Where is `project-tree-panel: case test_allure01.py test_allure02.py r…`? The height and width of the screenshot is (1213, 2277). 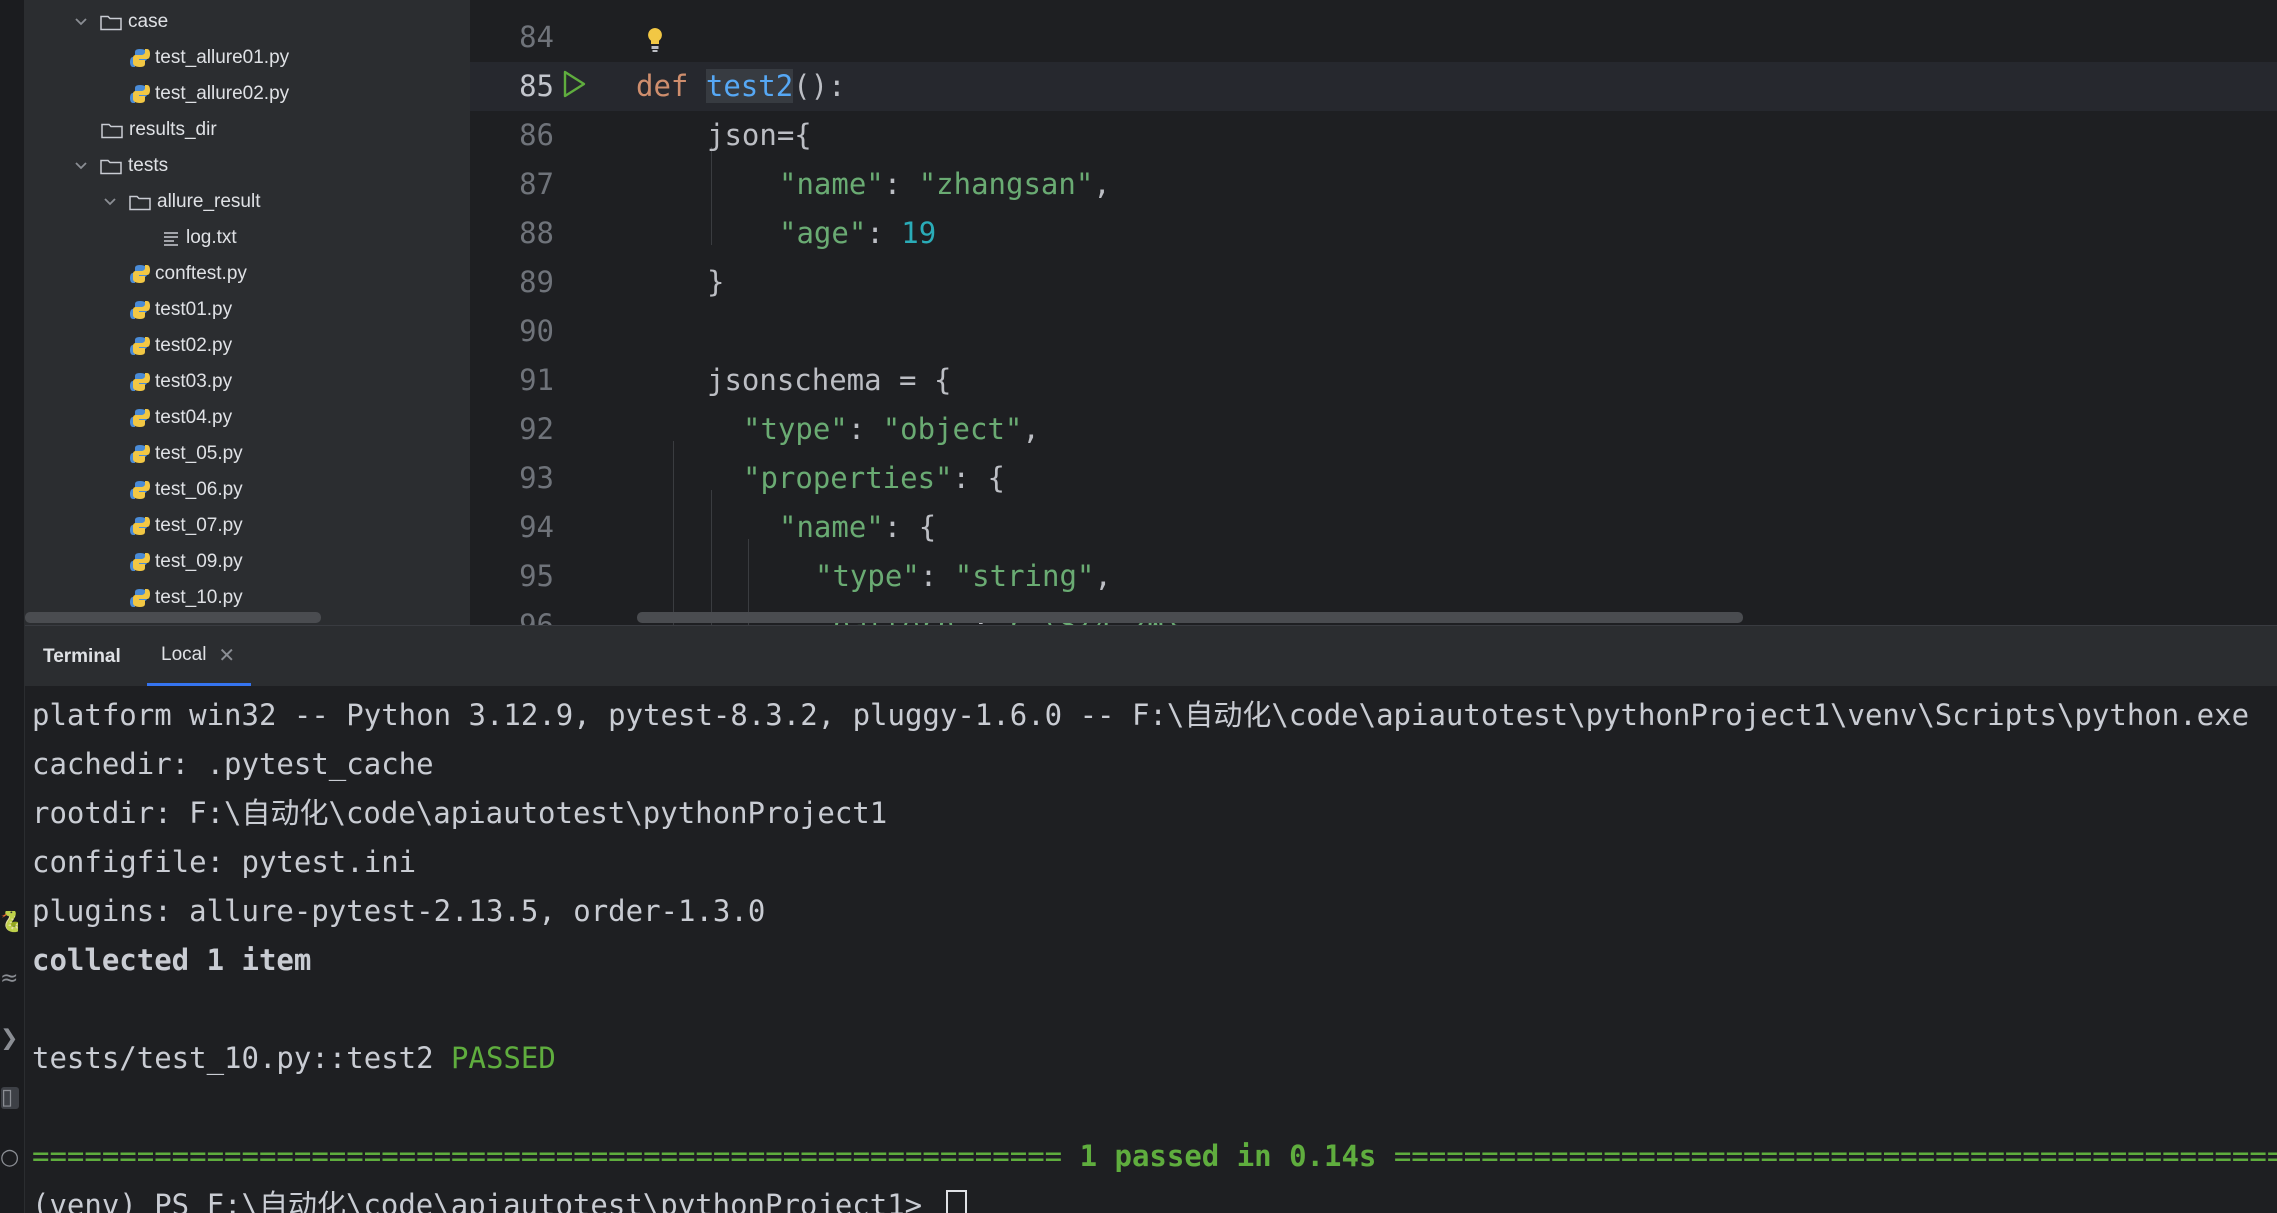 project-tree-panel: case test_allure01.py test_allure02.py r… is located at coordinates (247, 312).